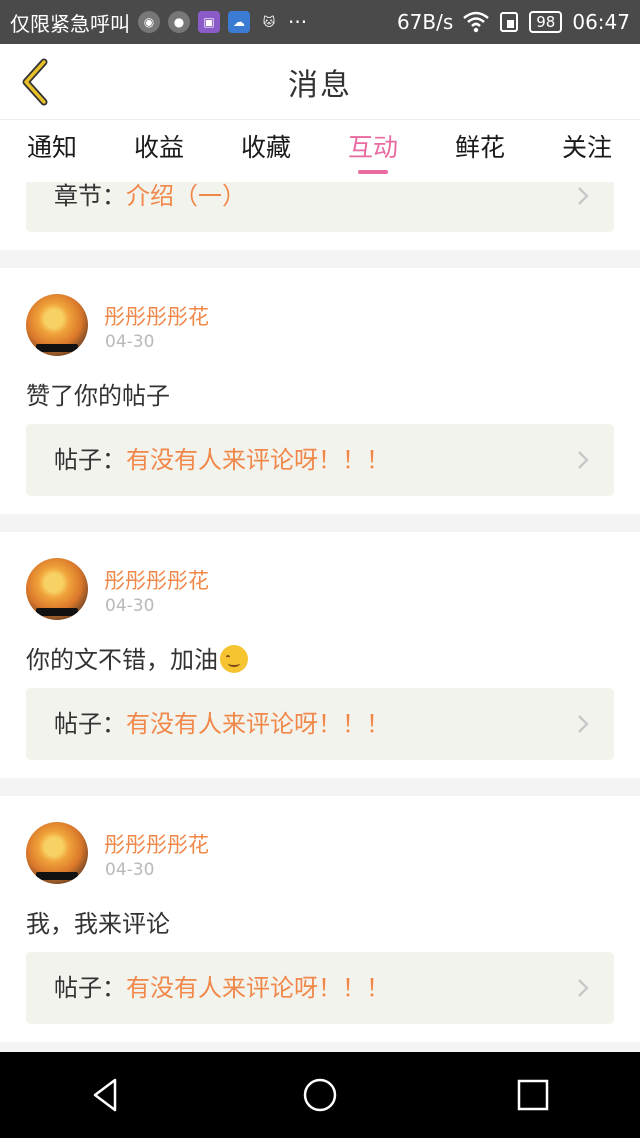 The height and width of the screenshot is (1138, 640). I want to click on tab-bar: 通知 收益 收藏 互动 鲜花 关注, so click(320, 151).